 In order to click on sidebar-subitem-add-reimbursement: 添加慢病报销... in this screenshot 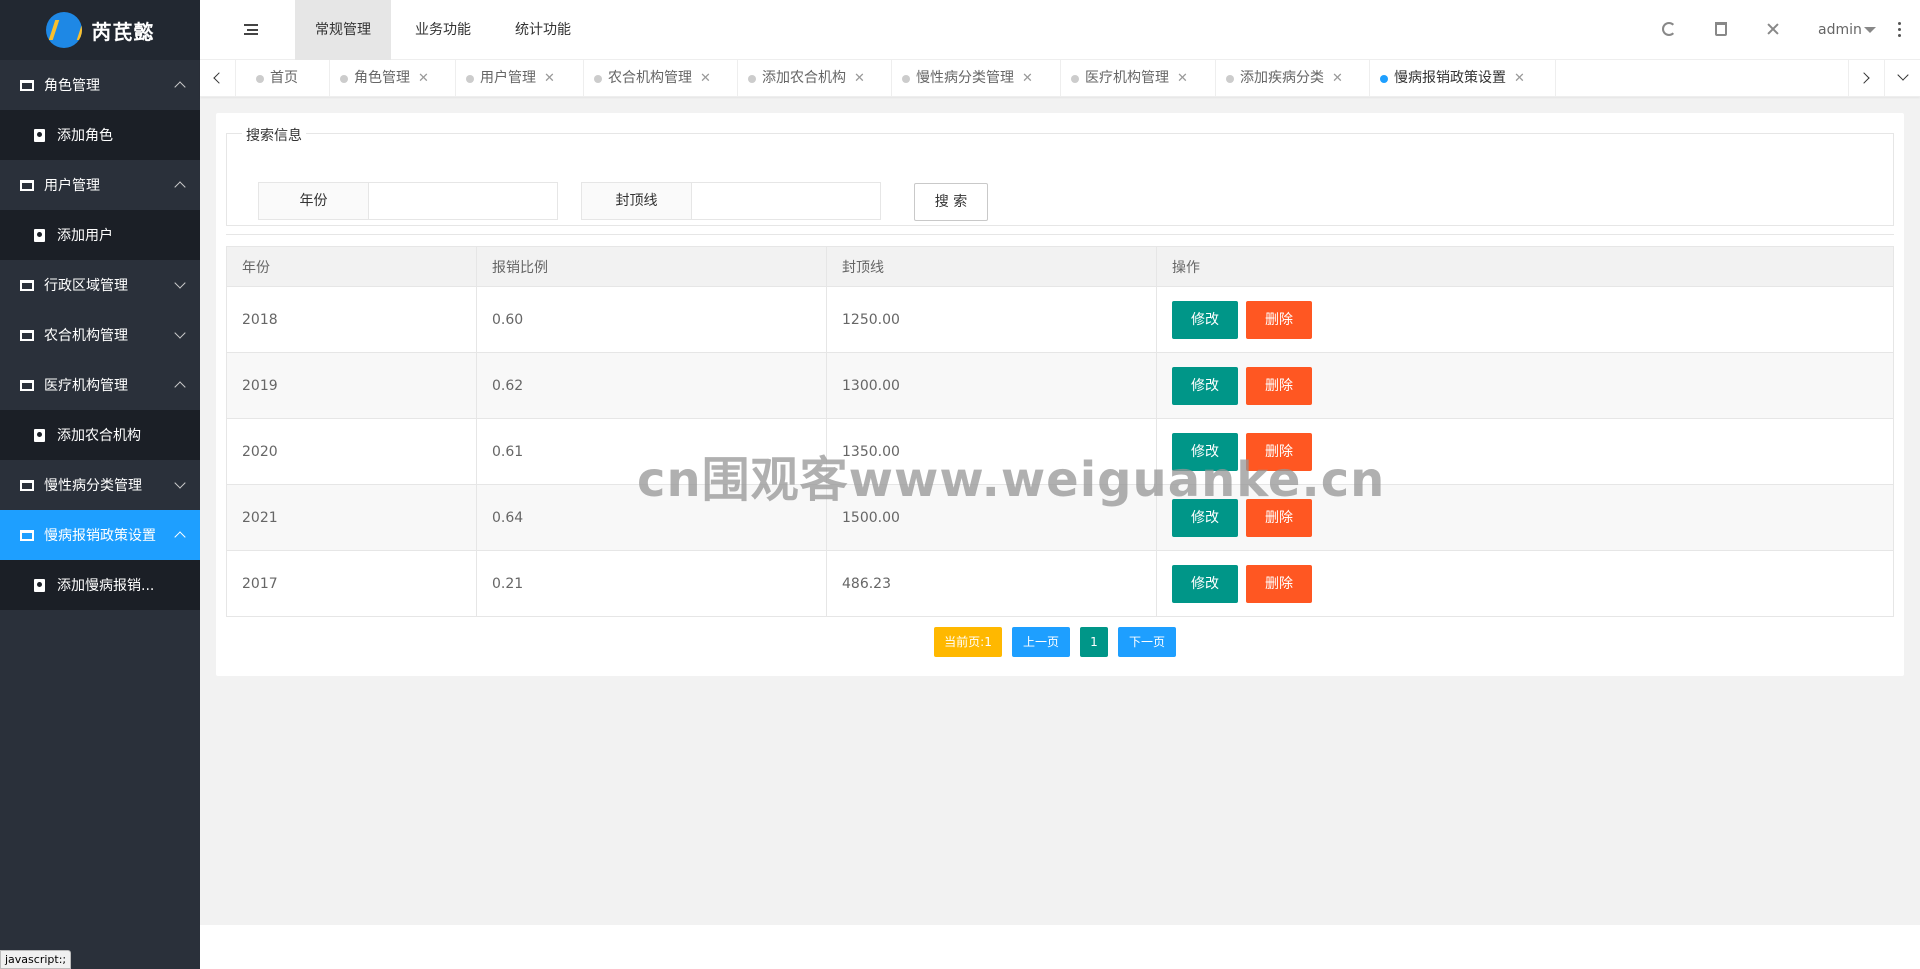, I will do `click(100, 585)`.